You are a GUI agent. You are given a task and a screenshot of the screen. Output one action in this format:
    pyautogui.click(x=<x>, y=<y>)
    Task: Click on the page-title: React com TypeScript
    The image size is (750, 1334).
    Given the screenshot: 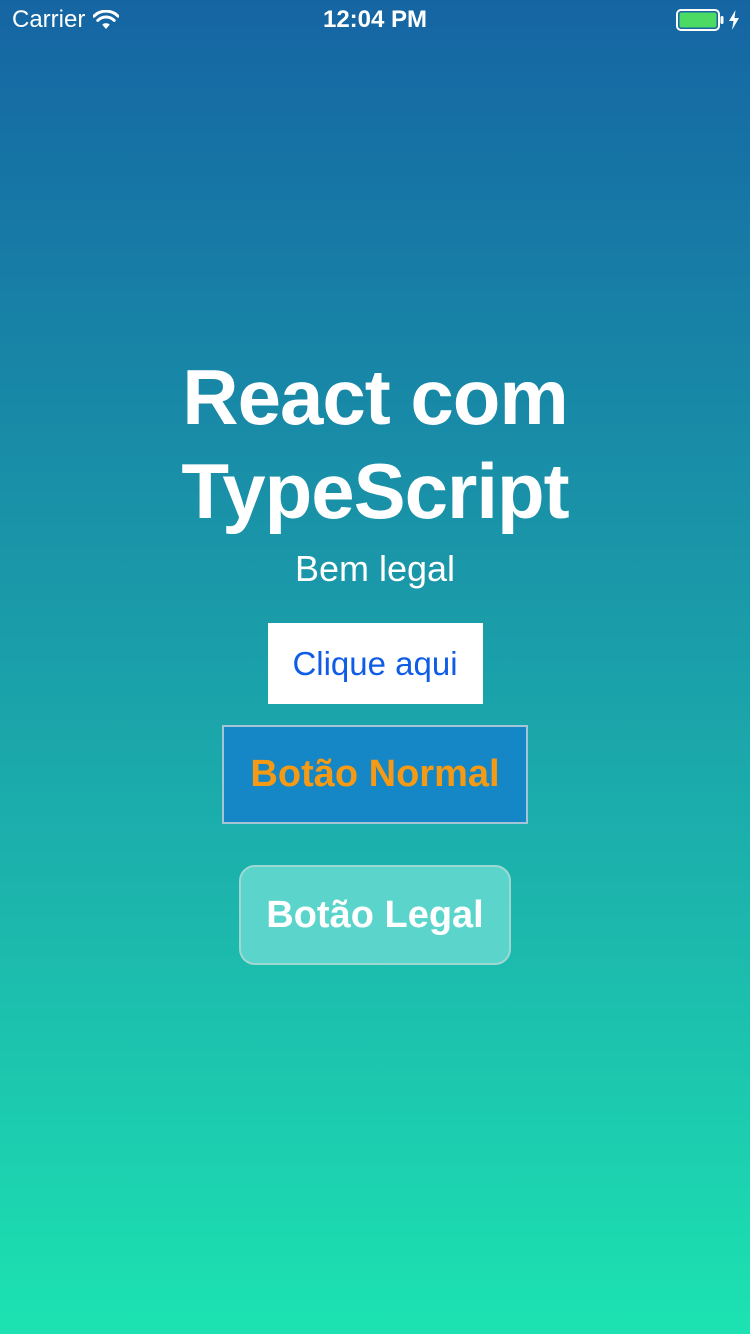 What is the action you would take?
    pyautogui.click(x=375, y=444)
    